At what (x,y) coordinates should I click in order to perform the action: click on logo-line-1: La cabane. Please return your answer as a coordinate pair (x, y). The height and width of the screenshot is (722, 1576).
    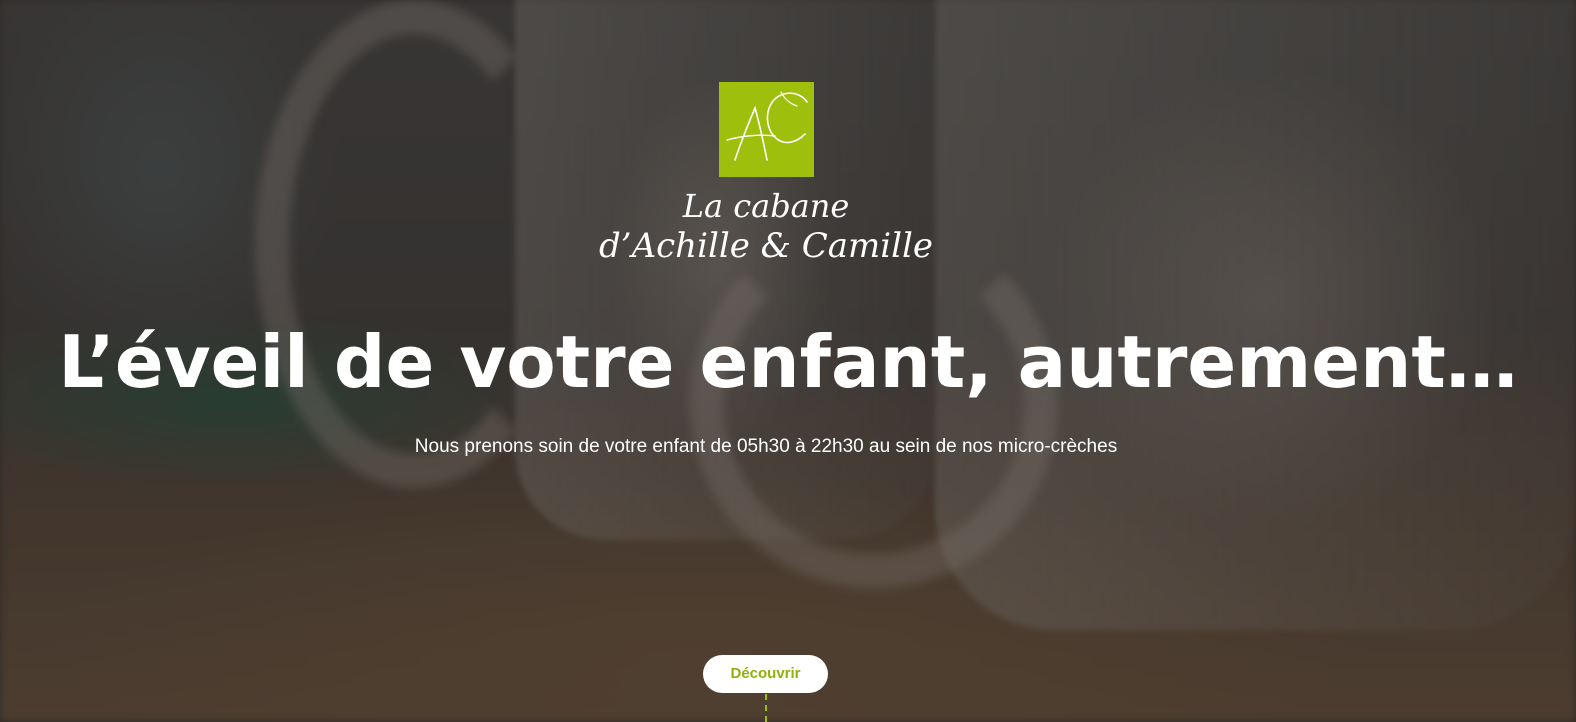
    Looking at the image, I should click on (766, 206).